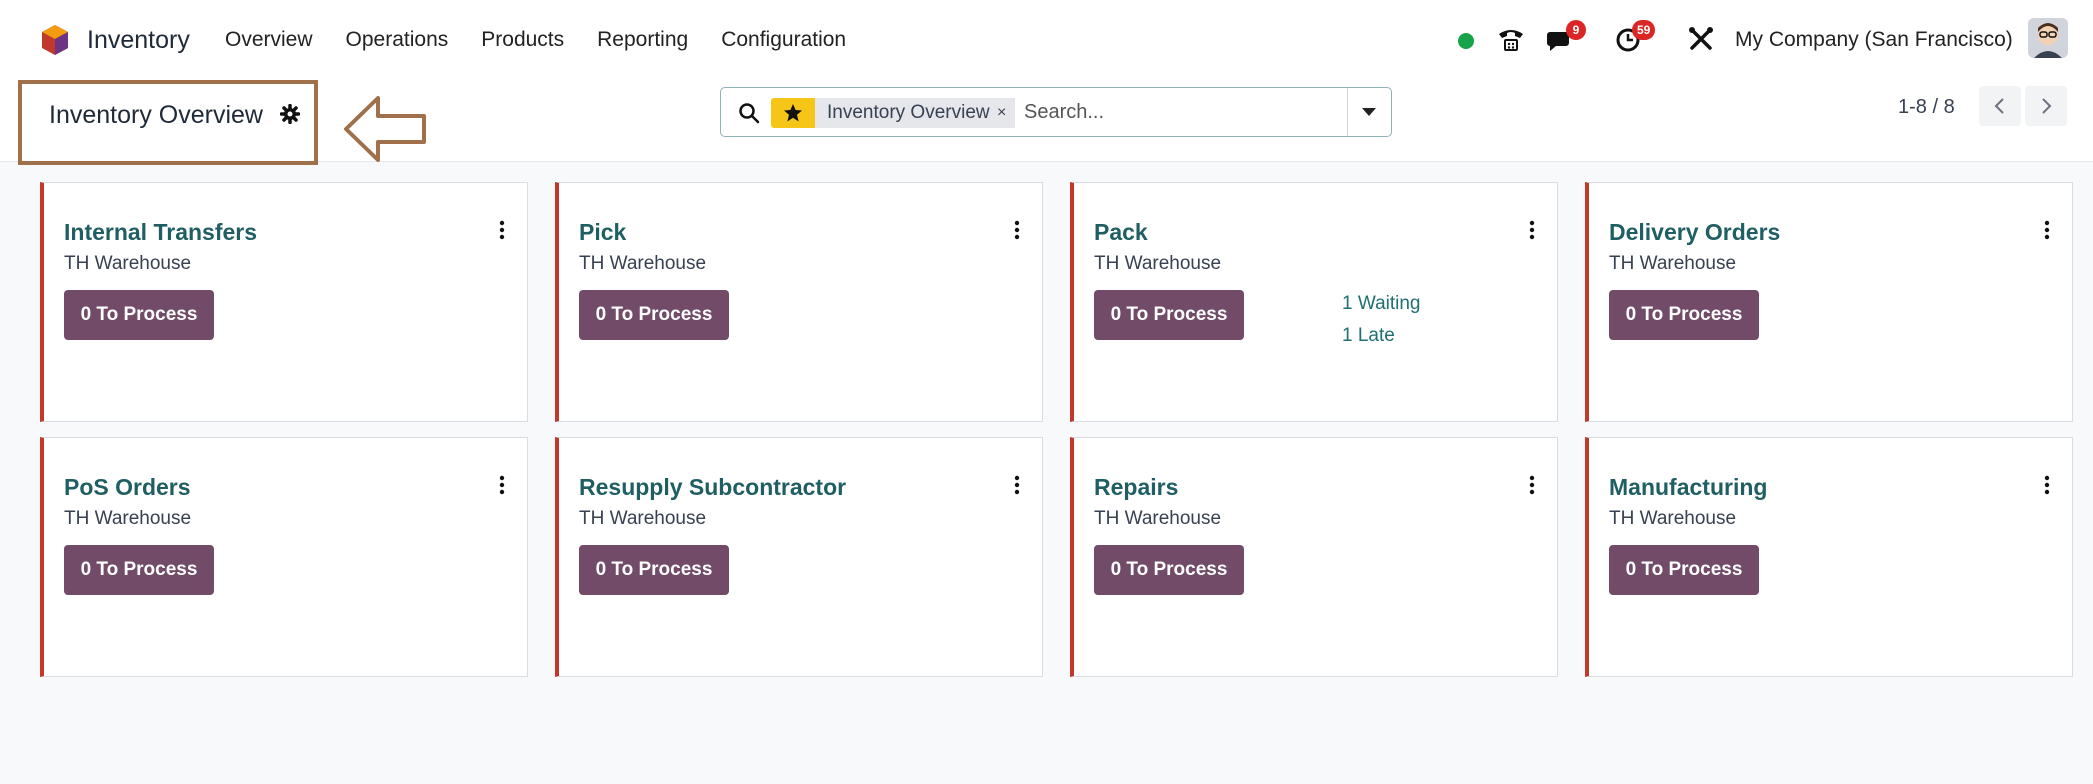 The width and height of the screenshot is (2093, 784). I want to click on inventory-app-icon, so click(55, 40).